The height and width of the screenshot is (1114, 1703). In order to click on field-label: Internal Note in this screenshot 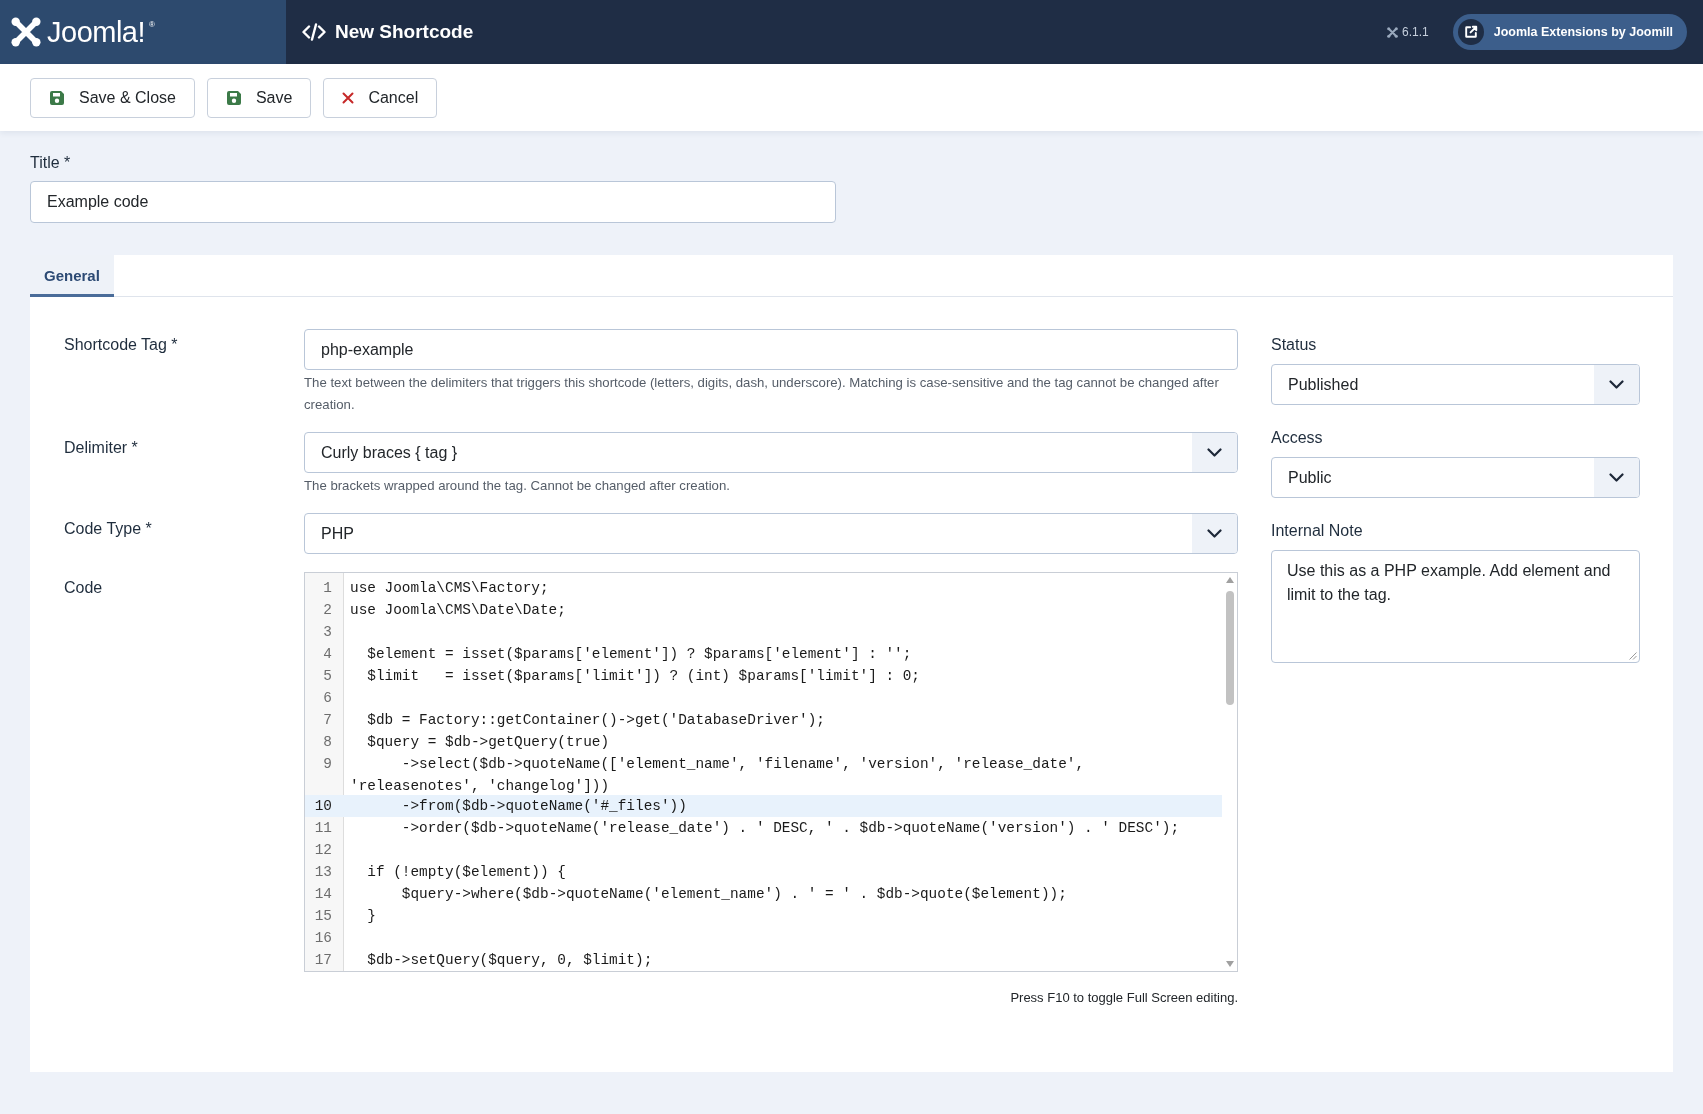, I will do `click(1317, 531)`.